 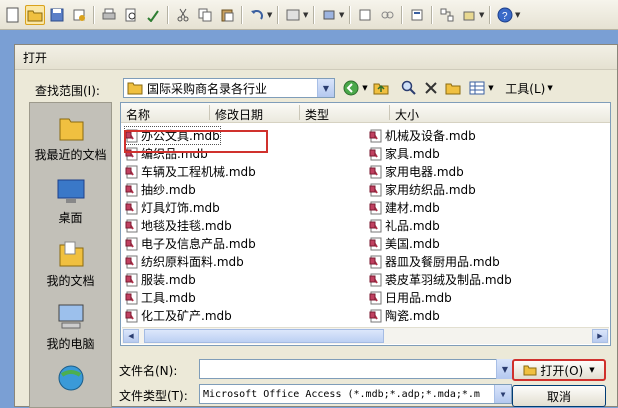 I want to click on place-my-computer: 我的电脑, so click(x=70, y=327).